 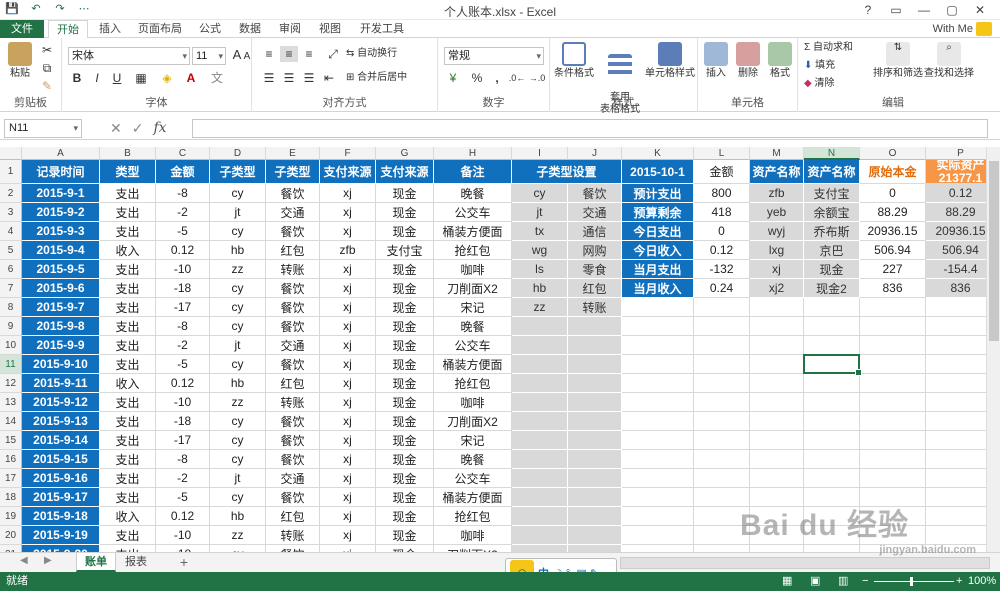 I want to click on row-header-3: 3, so click(x=11, y=212).